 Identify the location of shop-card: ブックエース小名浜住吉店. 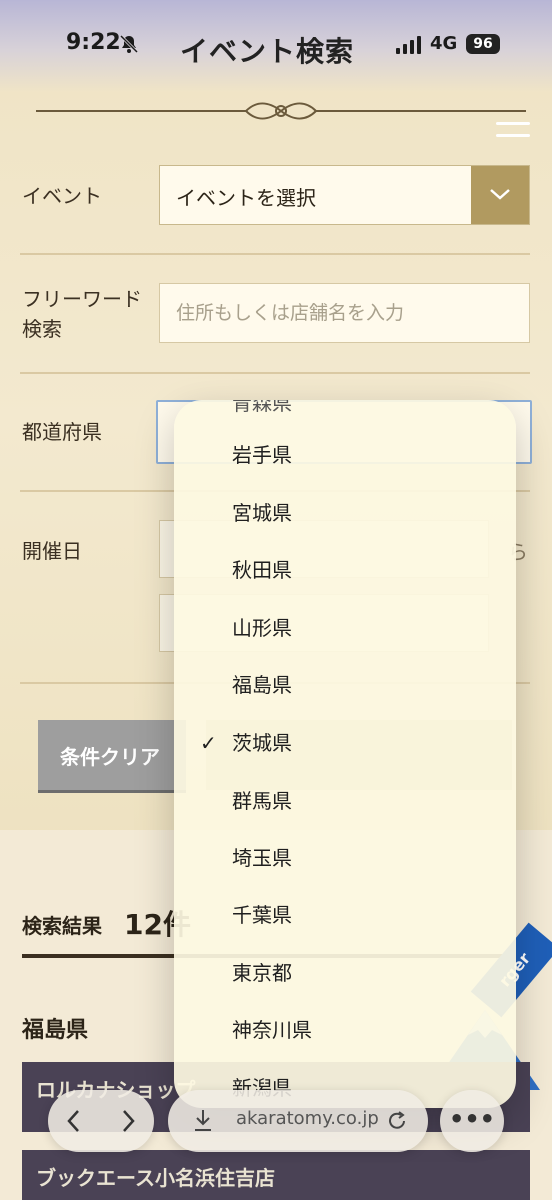
(276, 1175).